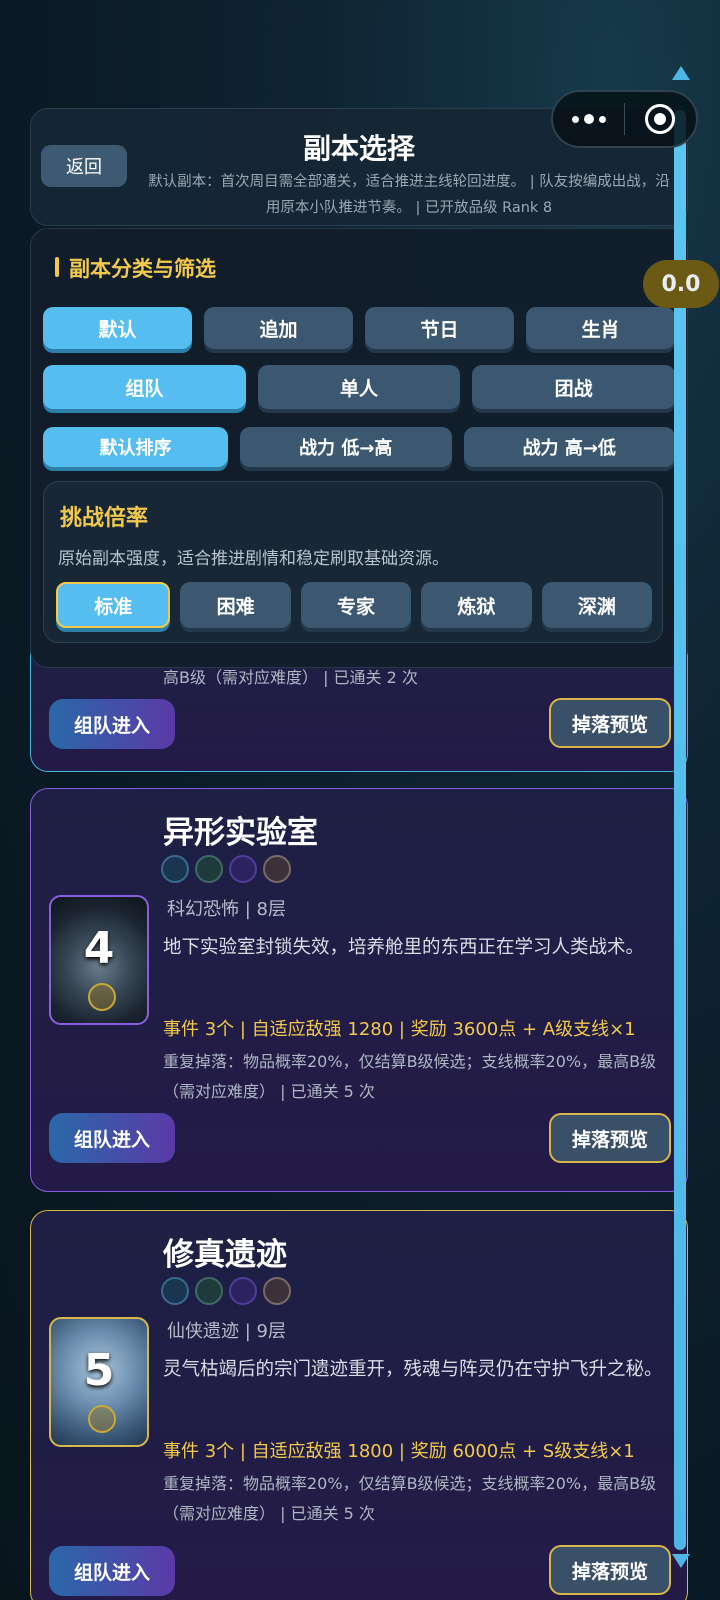 This screenshot has height=1600, width=720. What do you see at coordinates (99, 948) in the screenshot?
I see `dungeon-number: 4` at bounding box center [99, 948].